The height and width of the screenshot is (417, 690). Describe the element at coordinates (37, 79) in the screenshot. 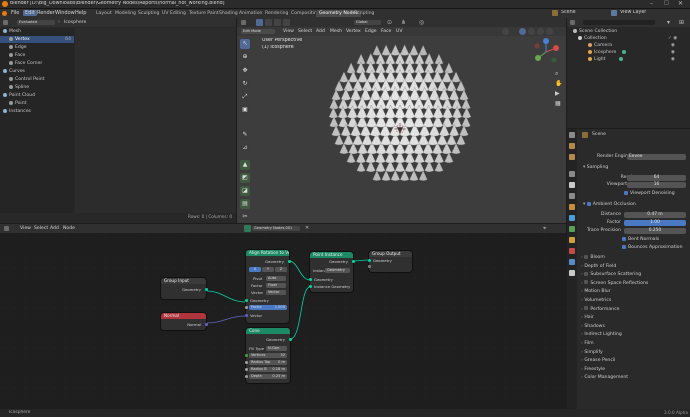

I see `spreadsheet-tree-item: Control Point` at that location.